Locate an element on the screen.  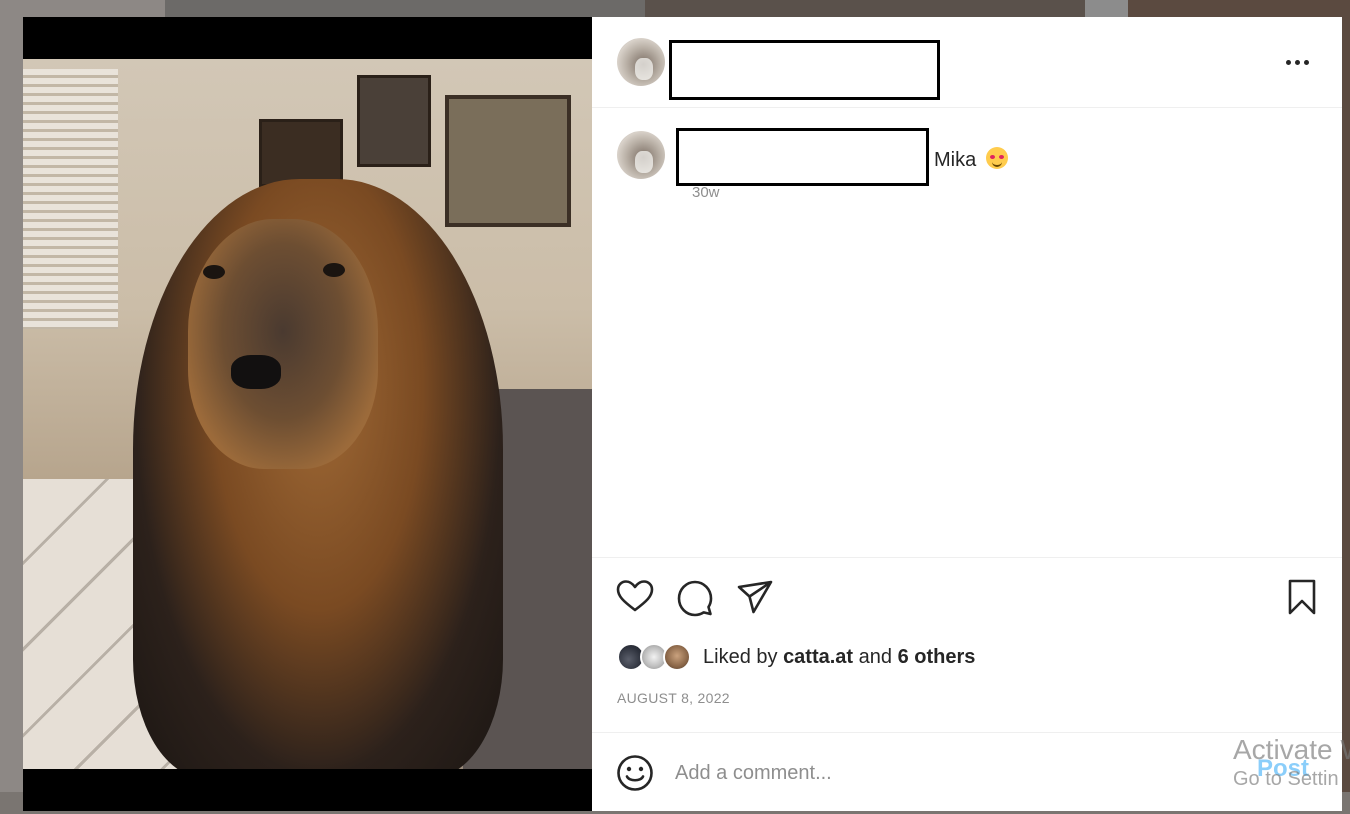
likes-summary: Liked by catta.at and 6 others is located at coordinates (796, 657).